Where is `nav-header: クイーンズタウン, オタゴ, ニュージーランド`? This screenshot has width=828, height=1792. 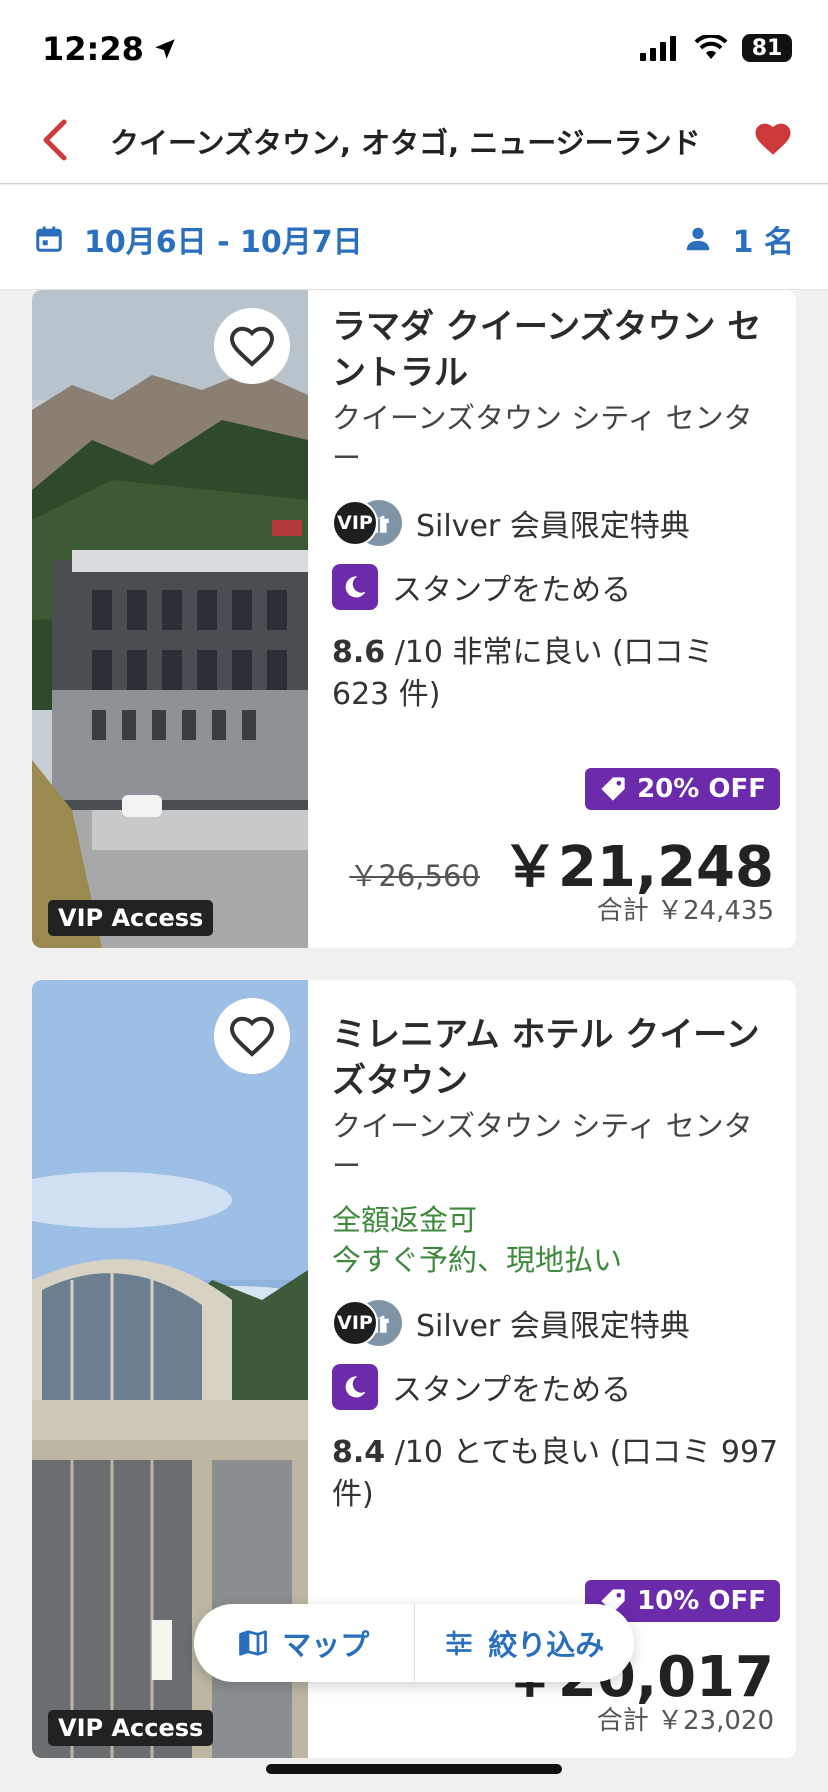 nav-header: クイーンズタウン, オタゴ, ニュージーランド is located at coordinates (414, 140).